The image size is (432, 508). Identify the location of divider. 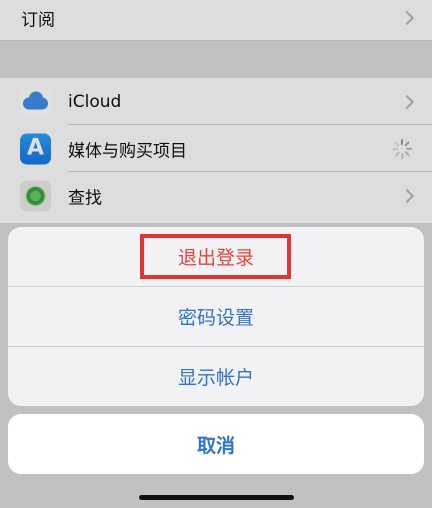
(216, 40).